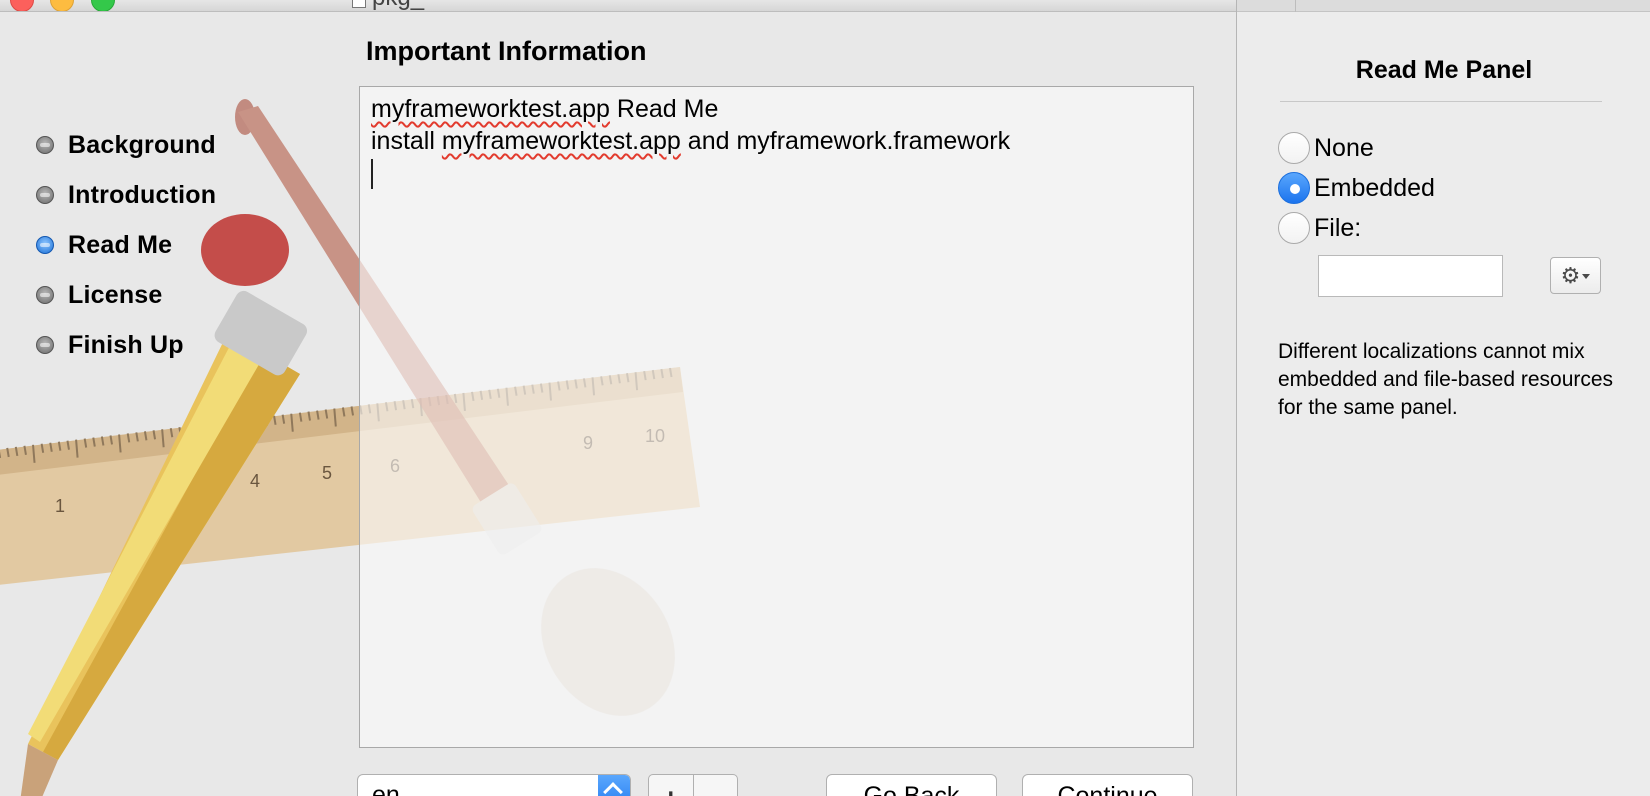 The height and width of the screenshot is (796, 1650). Describe the element at coordinates (60, 506) in the screenshot. I see `svg-text: 1` at that location.